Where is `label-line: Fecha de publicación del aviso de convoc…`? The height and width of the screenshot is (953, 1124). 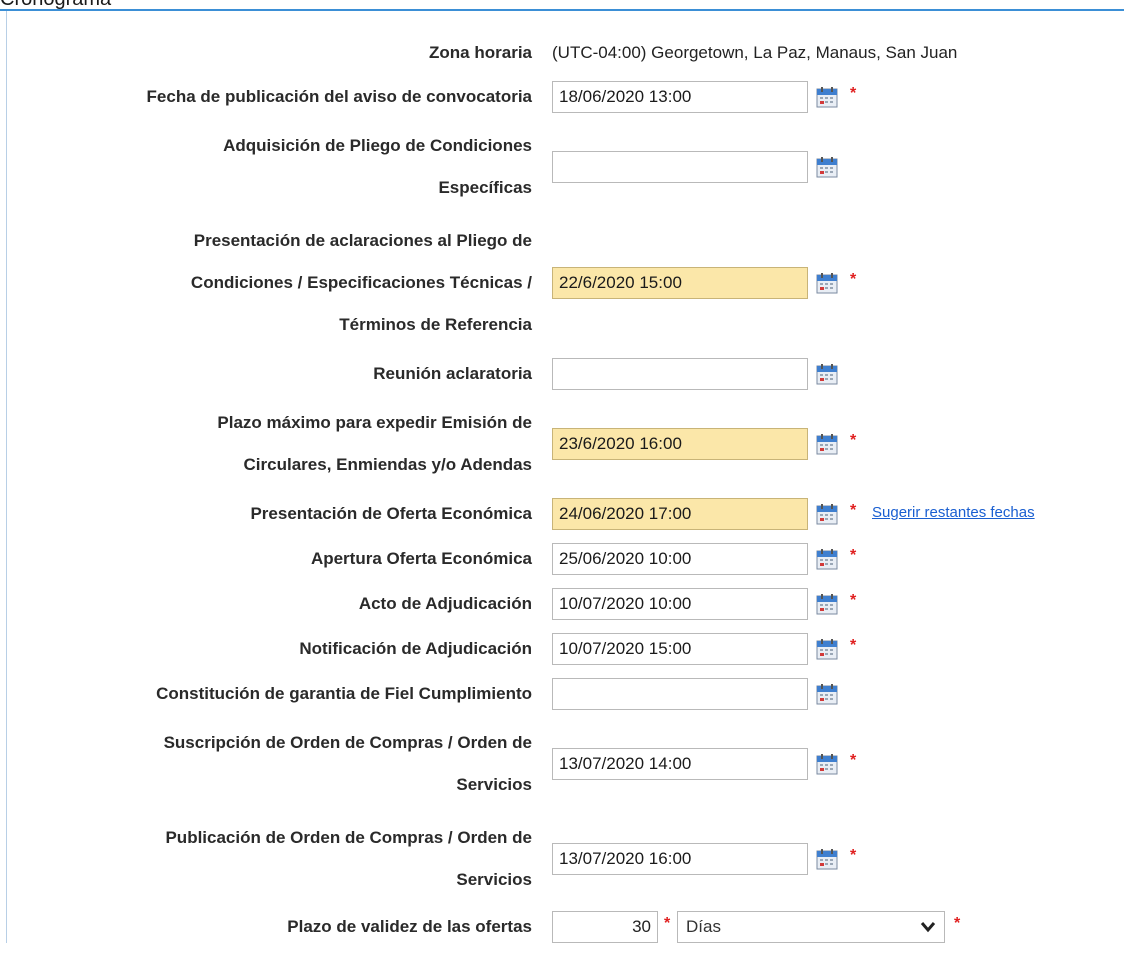 label-line: Fecha de publicación del aviso de convoc… is located at coordinates (339, 96).